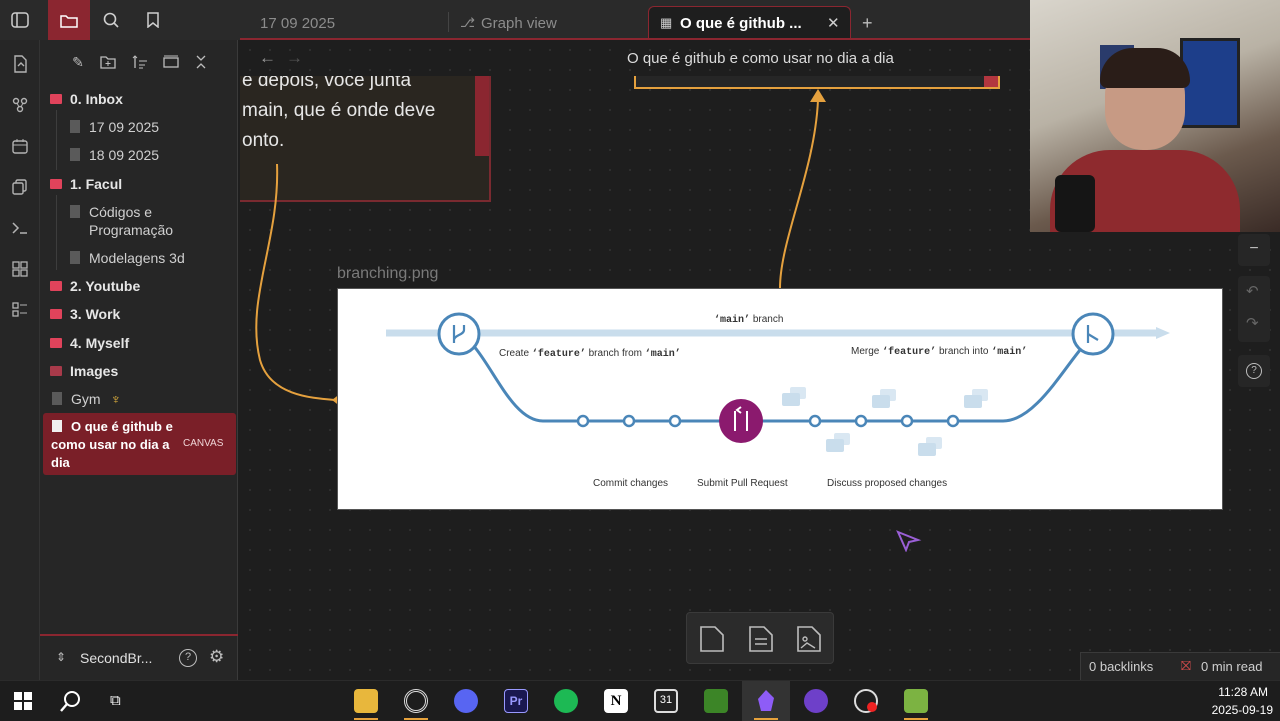  I want to click on discord-icon, so click(466, 701).